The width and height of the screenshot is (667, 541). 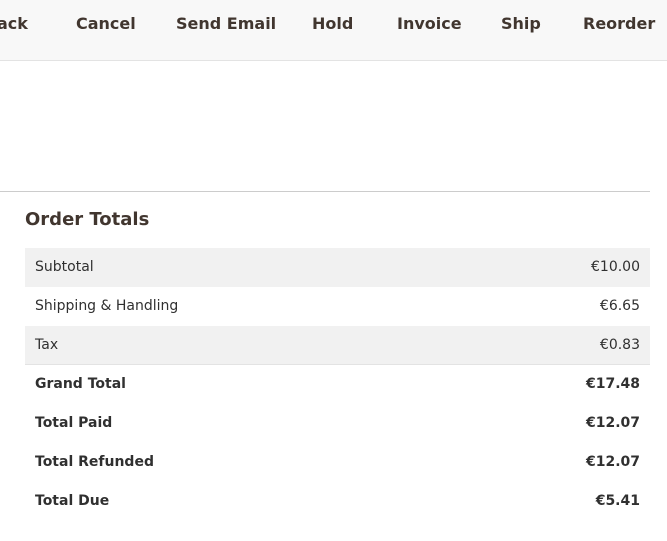 What do you see at coordinates (226, 24) in the screenshot?
I see `send-email-button: Send Email` at bounding box center [226, 24].